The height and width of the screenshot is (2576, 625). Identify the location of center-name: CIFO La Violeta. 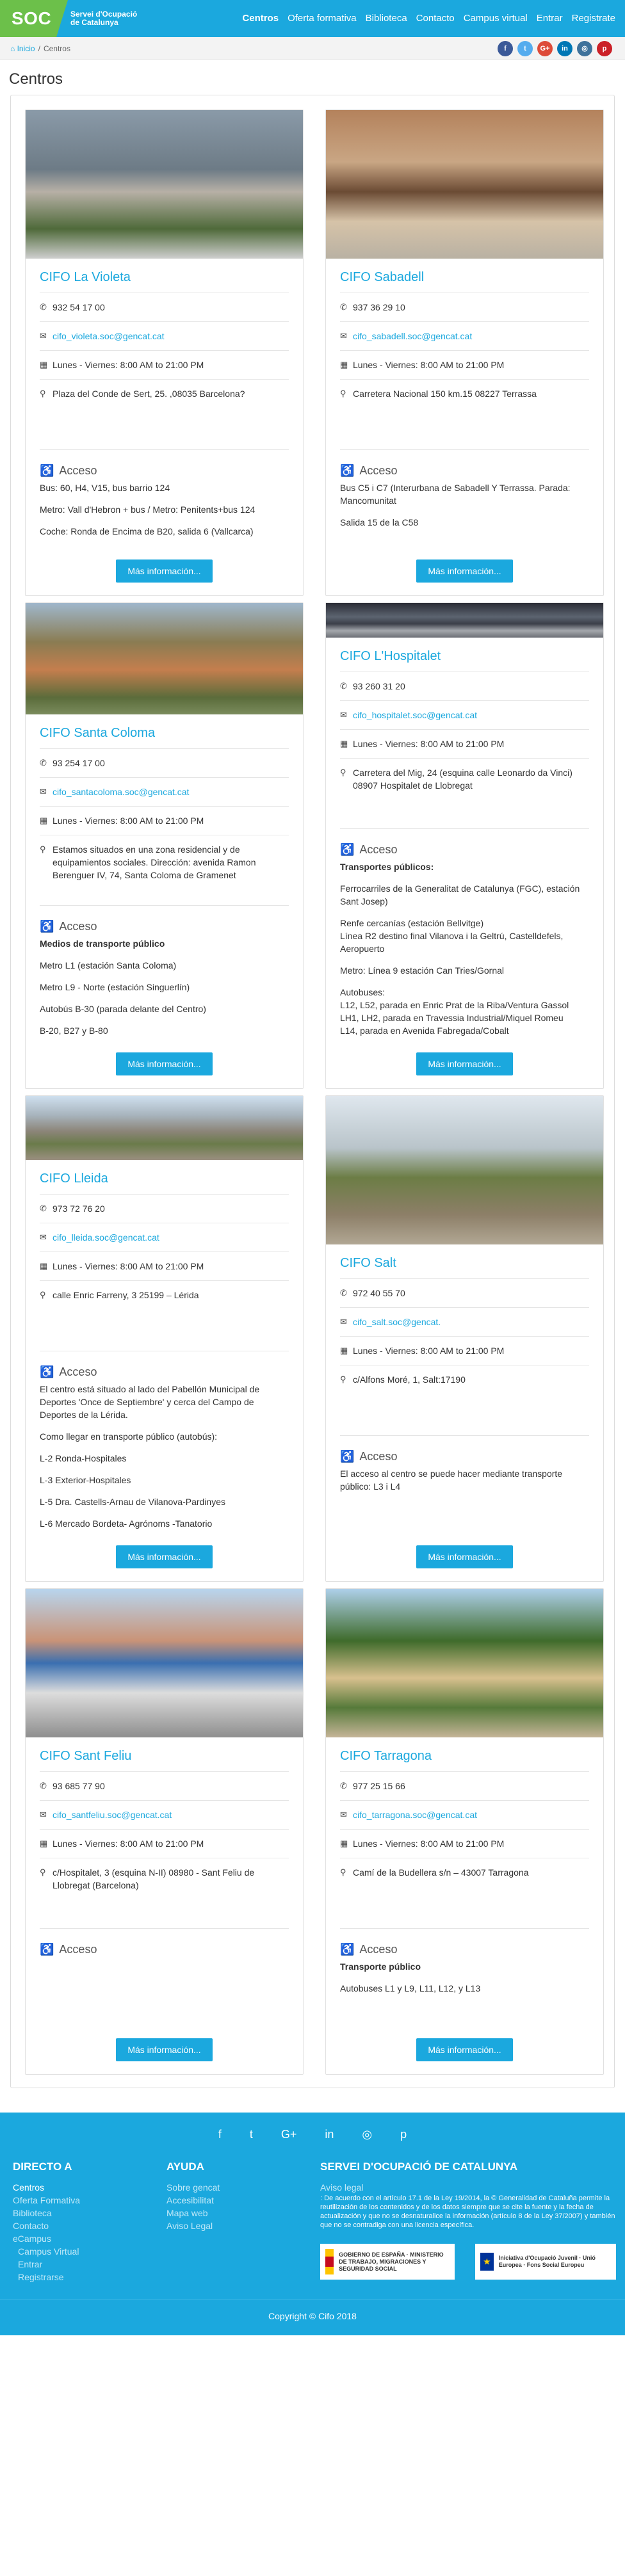
(164, 281).